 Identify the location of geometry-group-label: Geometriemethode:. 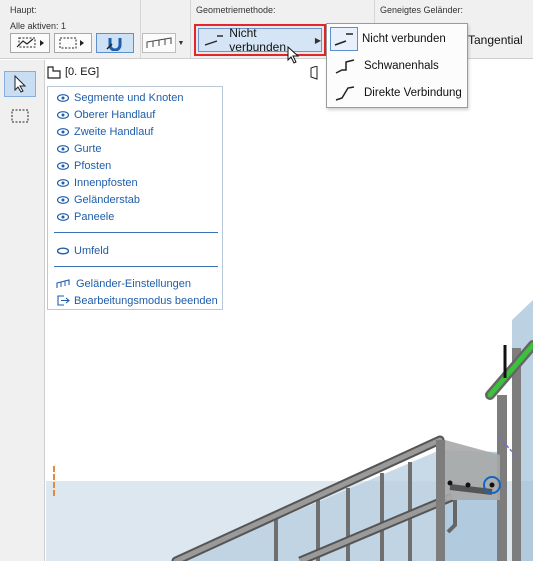
(236, 10).